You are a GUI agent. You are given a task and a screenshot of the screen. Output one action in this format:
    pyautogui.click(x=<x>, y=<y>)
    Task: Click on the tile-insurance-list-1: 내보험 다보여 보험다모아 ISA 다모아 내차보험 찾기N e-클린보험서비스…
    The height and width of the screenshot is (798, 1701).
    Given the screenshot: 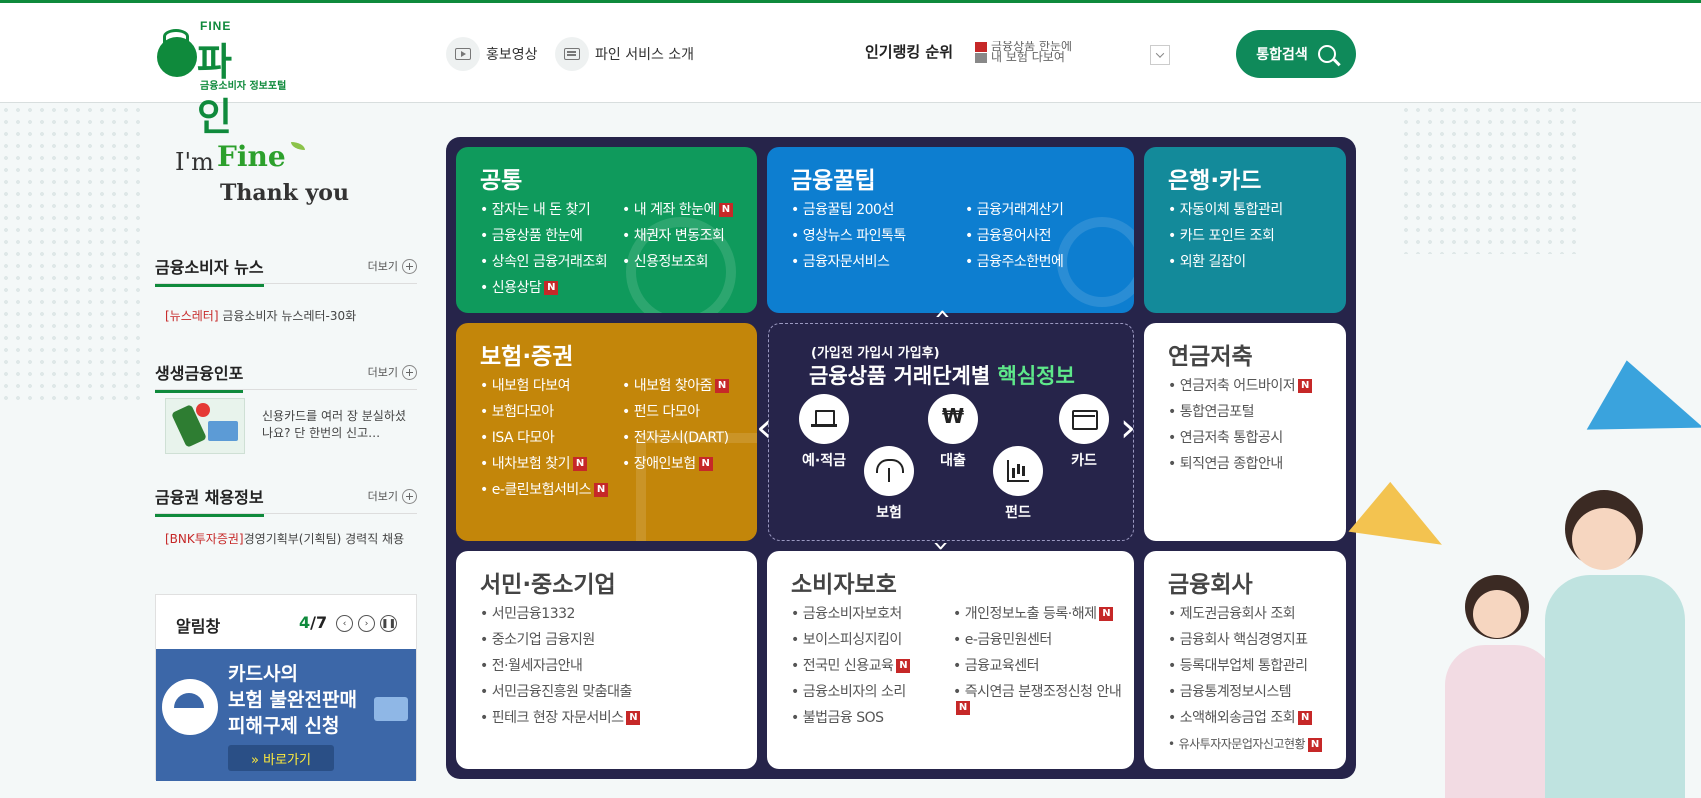 What is the action you would take?
    pyautogui.click(x=544, y=438)
    